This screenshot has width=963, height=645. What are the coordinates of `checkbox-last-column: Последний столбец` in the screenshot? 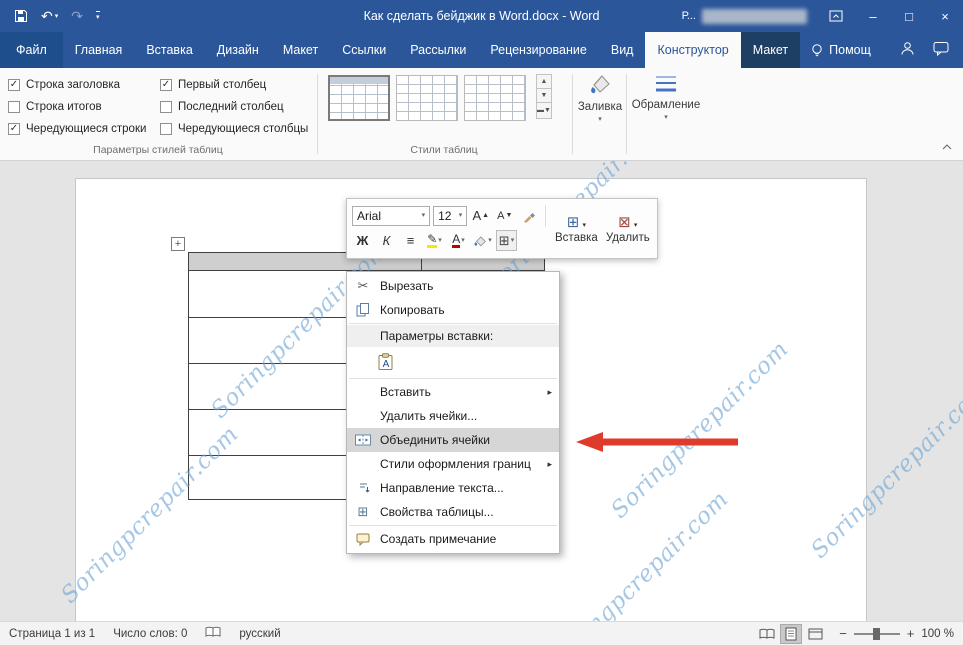 It's located at (222, 106).